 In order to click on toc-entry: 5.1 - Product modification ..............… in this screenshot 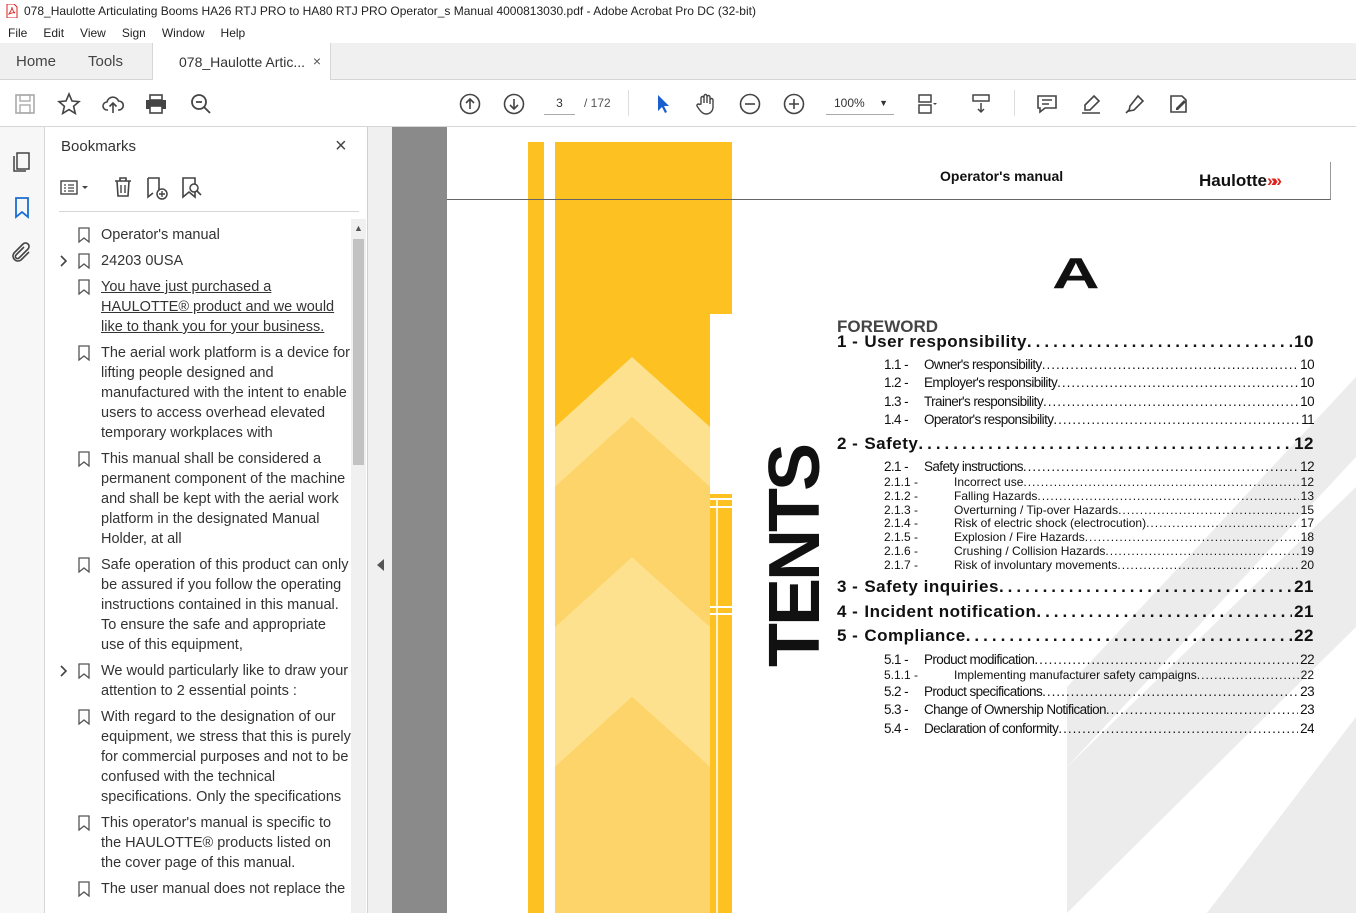, I will do `click(1099, 659)`.